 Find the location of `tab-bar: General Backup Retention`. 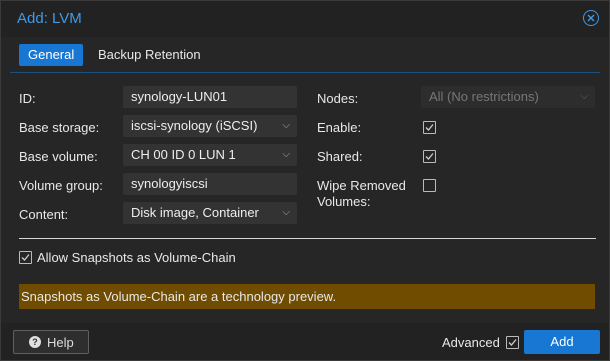

tab-bar: General Backup Retention is located at coordinates (305, 55).